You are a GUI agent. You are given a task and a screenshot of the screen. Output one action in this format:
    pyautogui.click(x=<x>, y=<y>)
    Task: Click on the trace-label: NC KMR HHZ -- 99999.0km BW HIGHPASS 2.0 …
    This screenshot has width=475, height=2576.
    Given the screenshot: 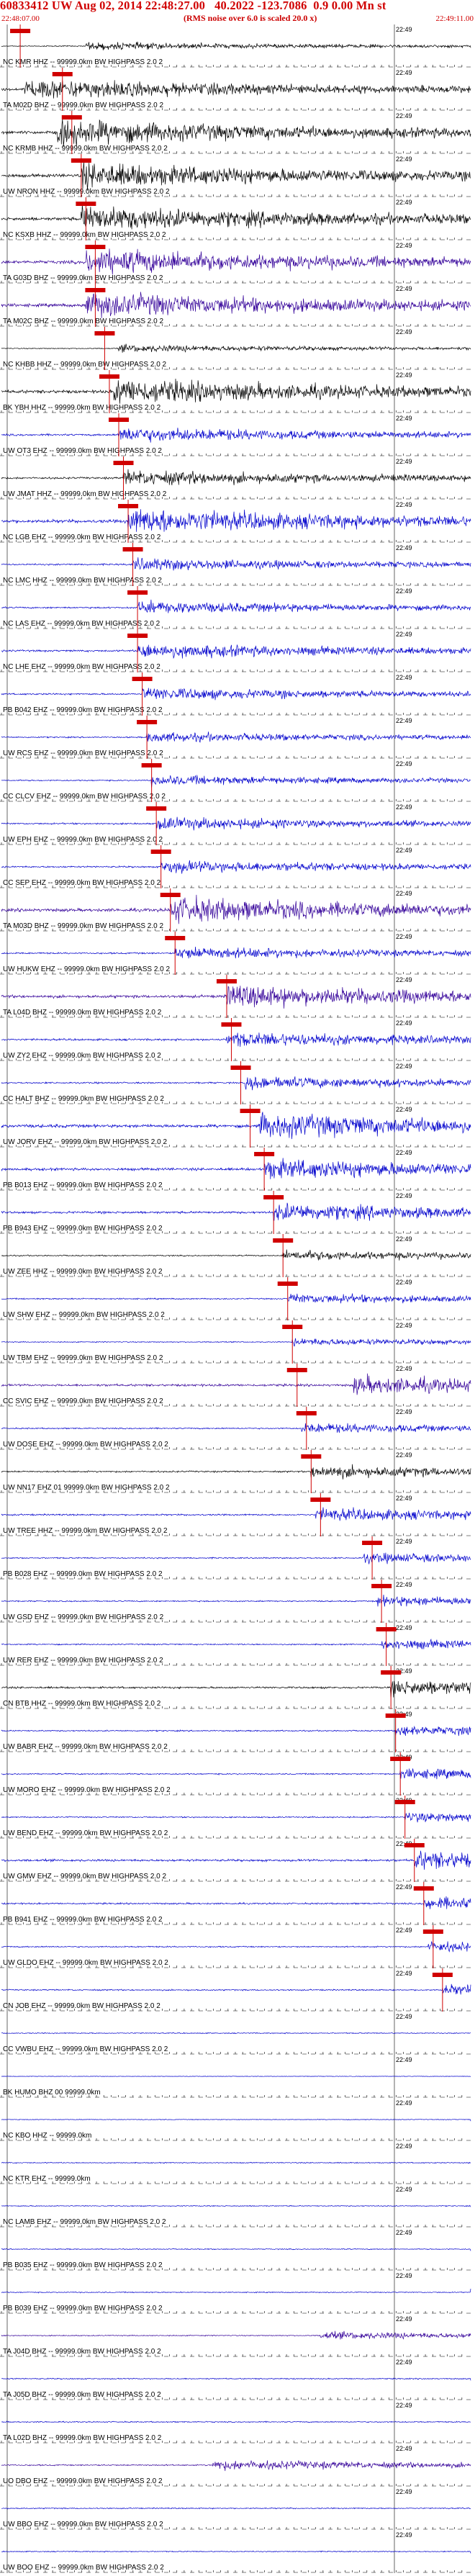 What is the action you would take?
    pyautogui.click(x=83, y=62)
    